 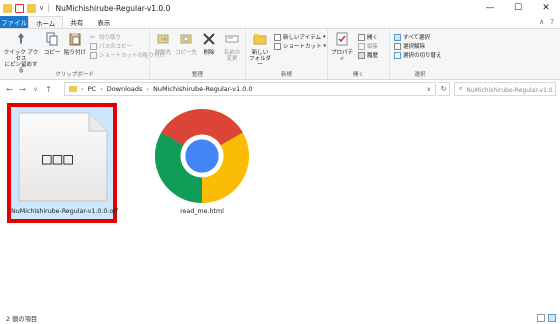 I want to click on copy-button: コピー, so click(x=52, y=44).